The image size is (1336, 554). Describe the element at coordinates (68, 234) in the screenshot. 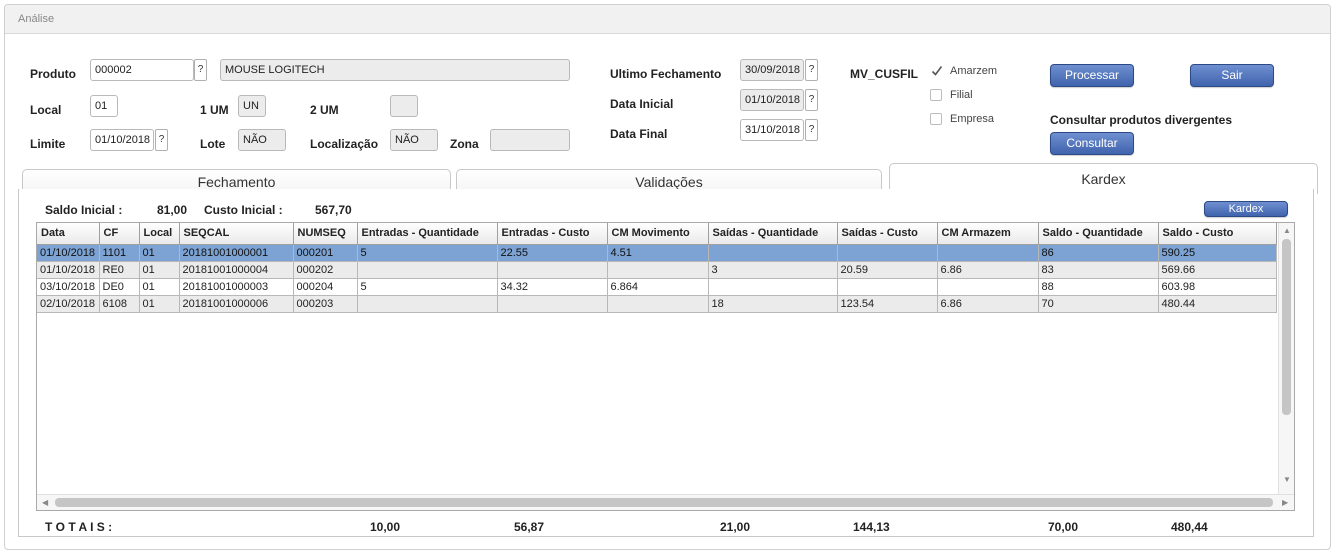

I see `column-header: Data` at that location.